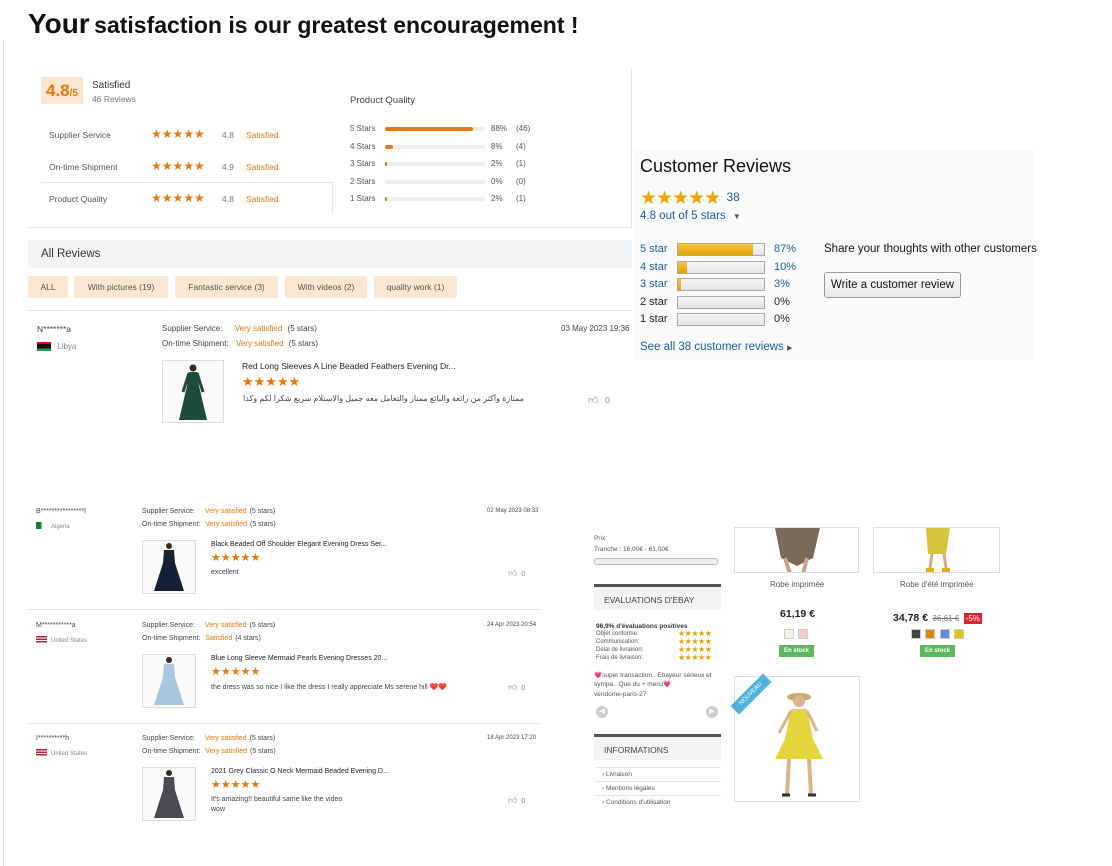 The height and width of the screenshot is (866, 1112). Describe the element at coordinates (654, 319) in the screenshot. I see `star-label: 1 star` at that location.